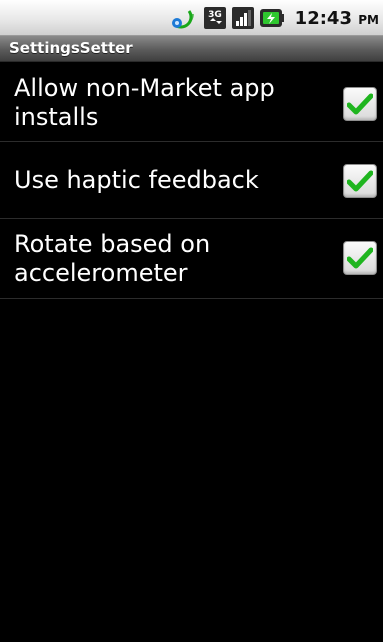 Image resolution: width=383 pixels, height=642 pixels. I want to click on checkbox-non-market-installs, so click(360, 104).